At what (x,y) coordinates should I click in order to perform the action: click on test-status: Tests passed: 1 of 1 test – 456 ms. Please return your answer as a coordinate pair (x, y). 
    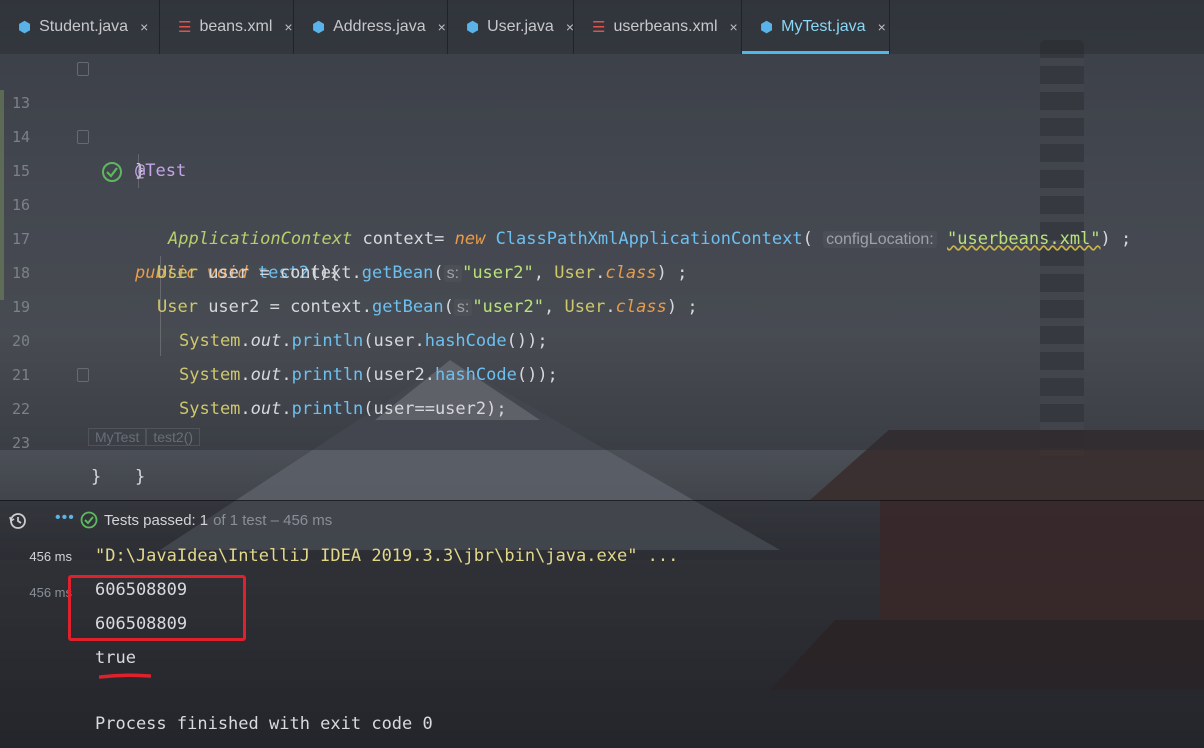
    Looking at the image, I should click on (206, 520).